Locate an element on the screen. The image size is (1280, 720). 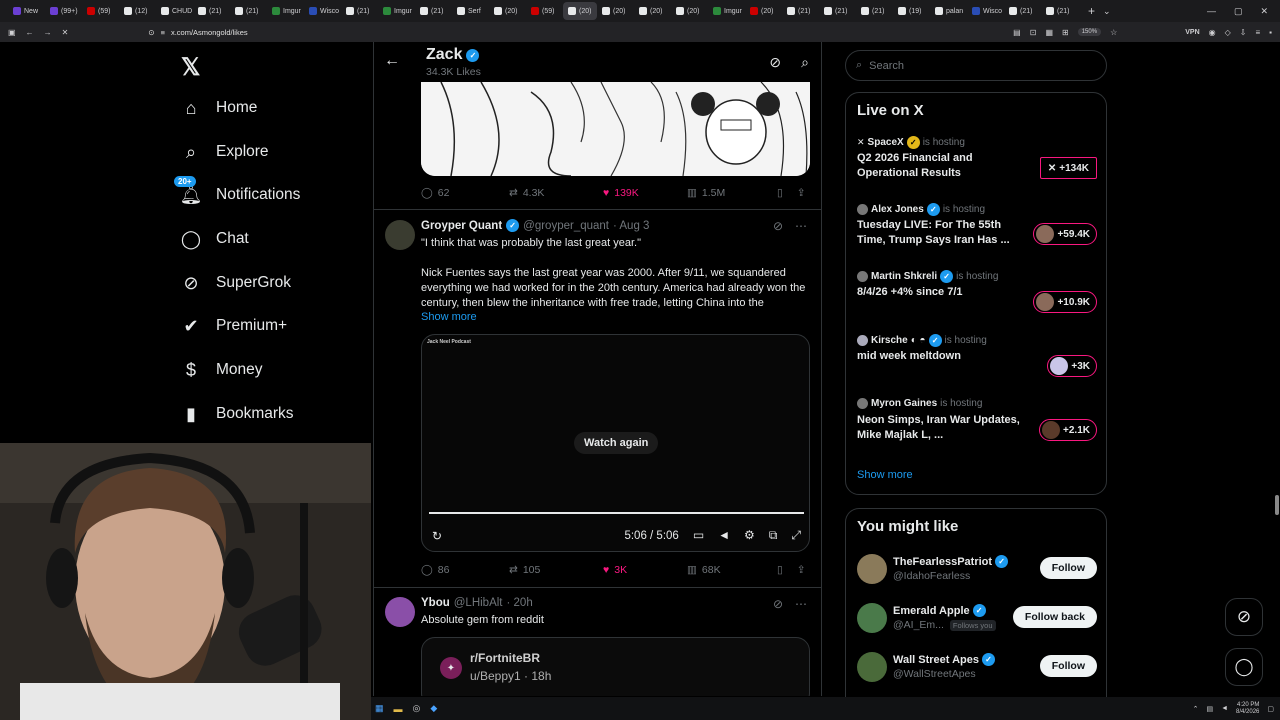
grok-fab-icon: ⊘ is located at coordinates (1244, 617).